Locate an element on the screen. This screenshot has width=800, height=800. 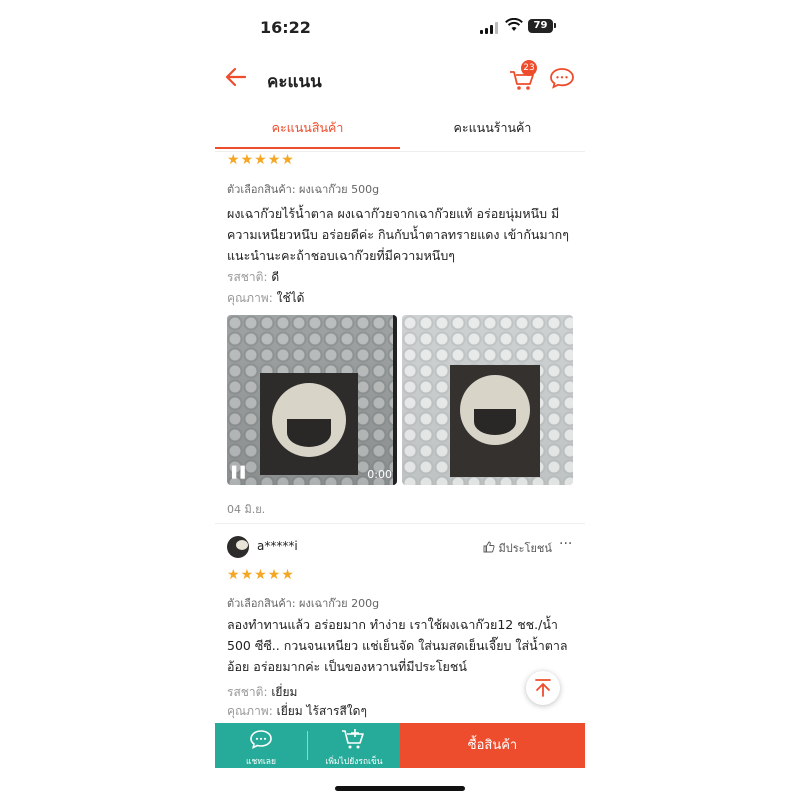
avatar is located at coordinates (238, 547).